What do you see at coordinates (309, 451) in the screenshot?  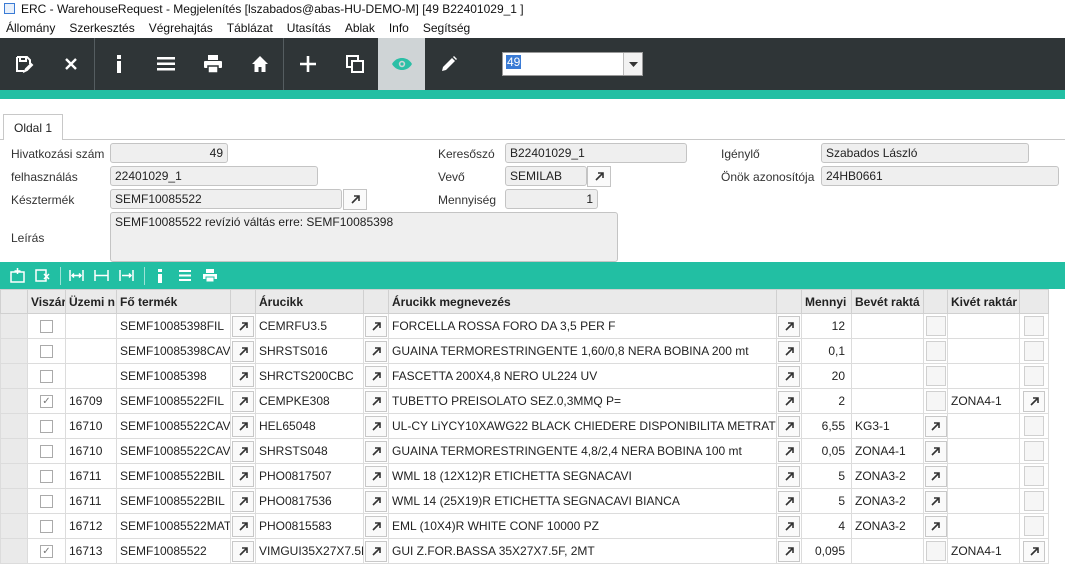 I see `arucikk-cell: SHRSTS048` at bounding box center [309, 451].